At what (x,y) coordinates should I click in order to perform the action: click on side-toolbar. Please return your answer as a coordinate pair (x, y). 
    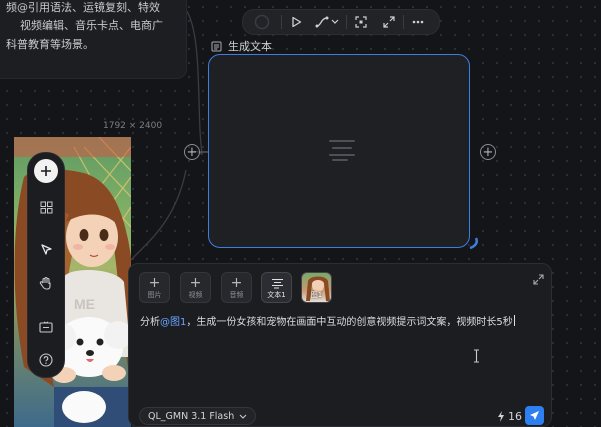
    Looking at the image, I should click on (46, 265).